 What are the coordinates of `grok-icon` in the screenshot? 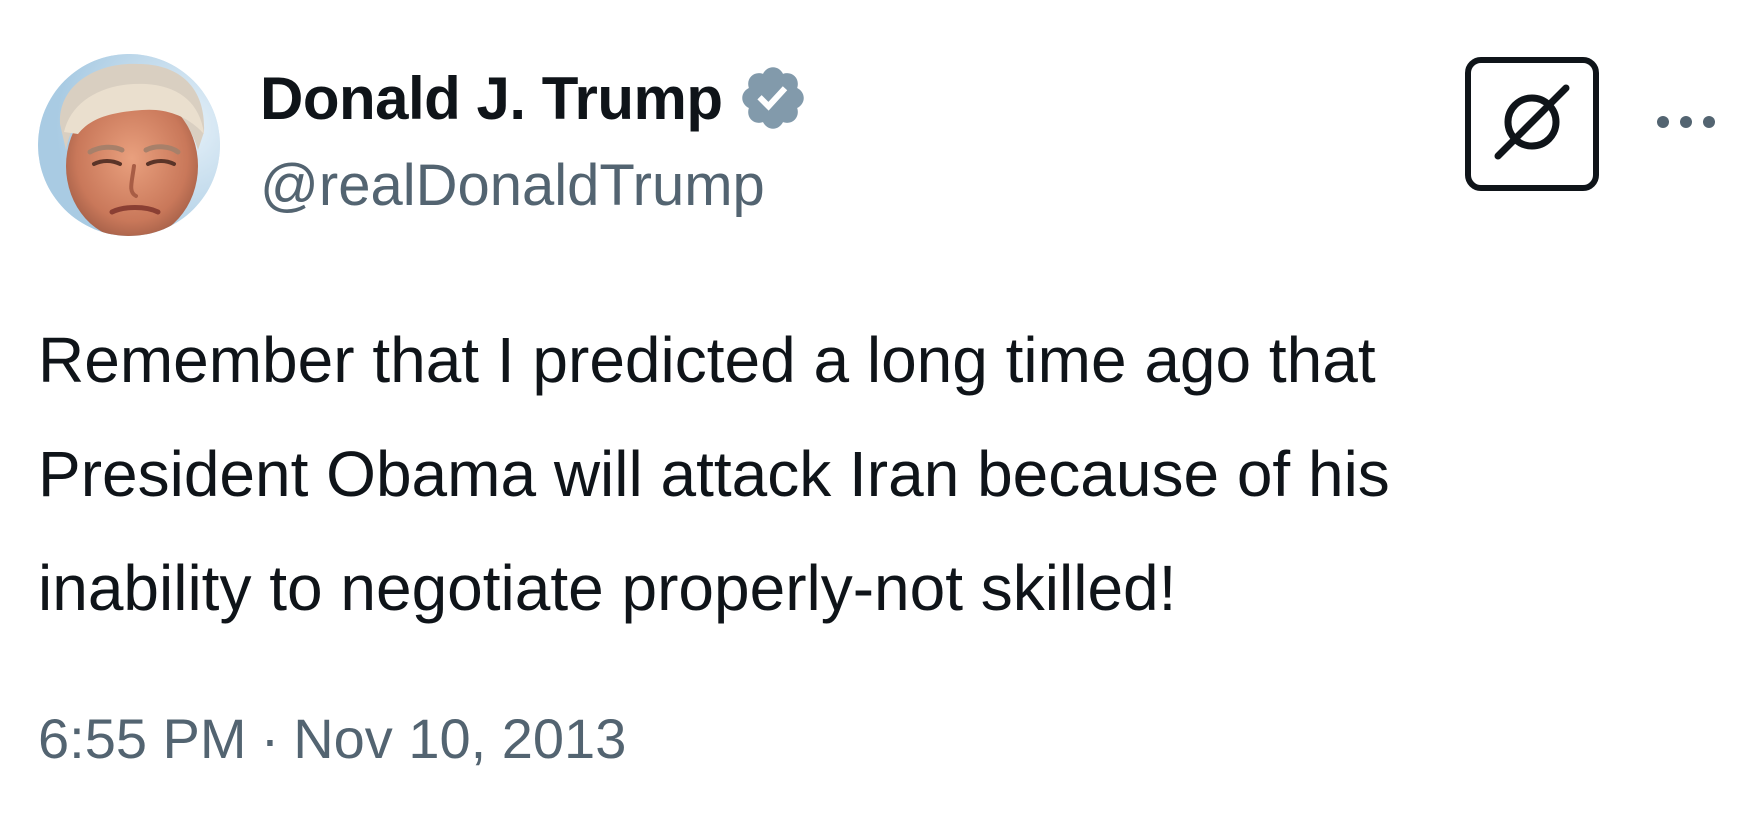 It's located at (1532, 124).